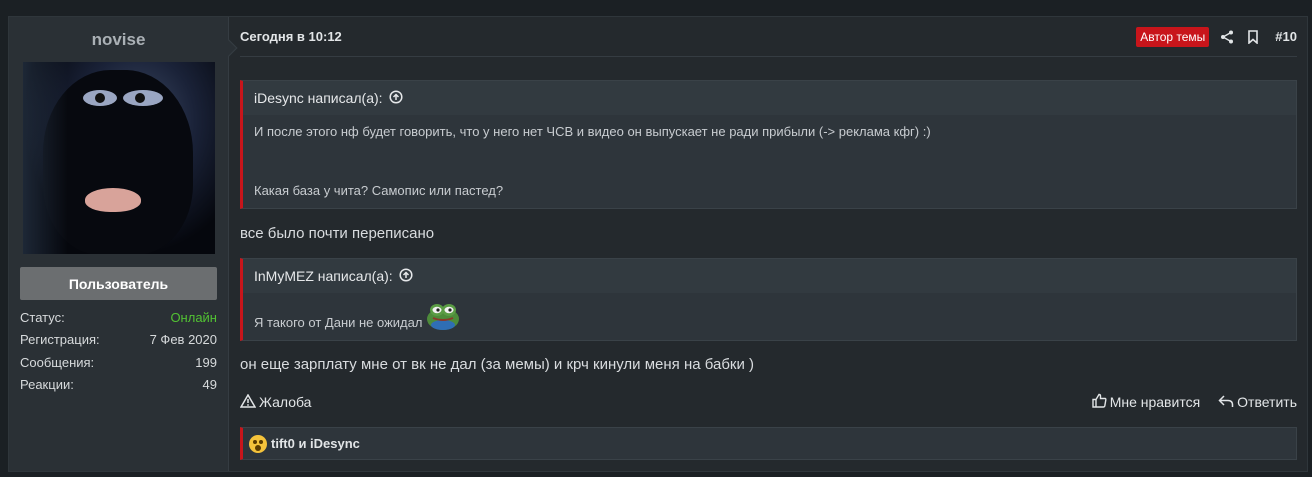 The height and width of the screenshot is (477, 1312). Describe the element at coordinates (99, 98) in the screenshot. I see `avatar-eye-left` at that location.